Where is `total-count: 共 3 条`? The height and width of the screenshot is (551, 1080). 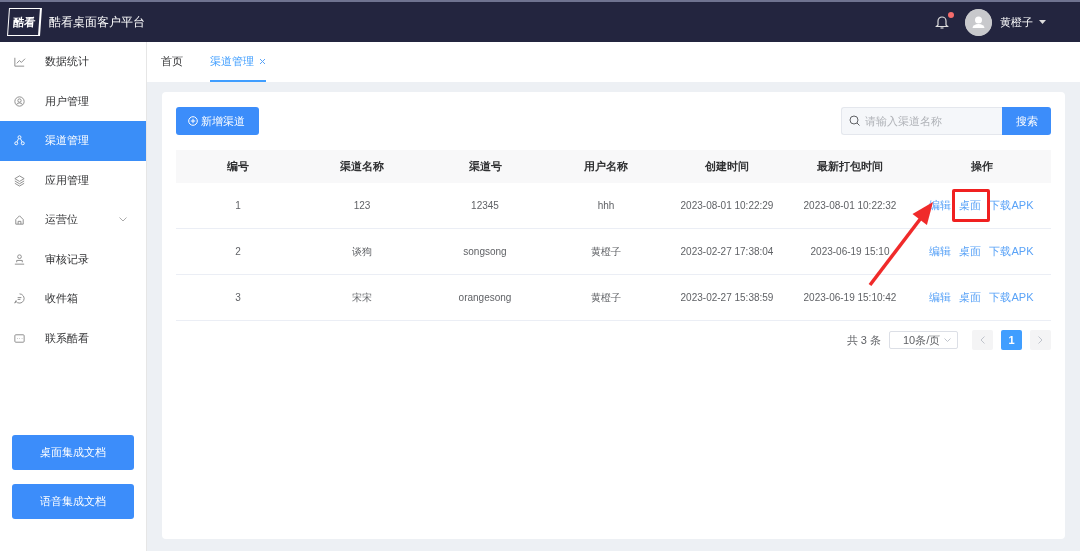
total-count: 共 3 条 is located at coordinates (863, 340).